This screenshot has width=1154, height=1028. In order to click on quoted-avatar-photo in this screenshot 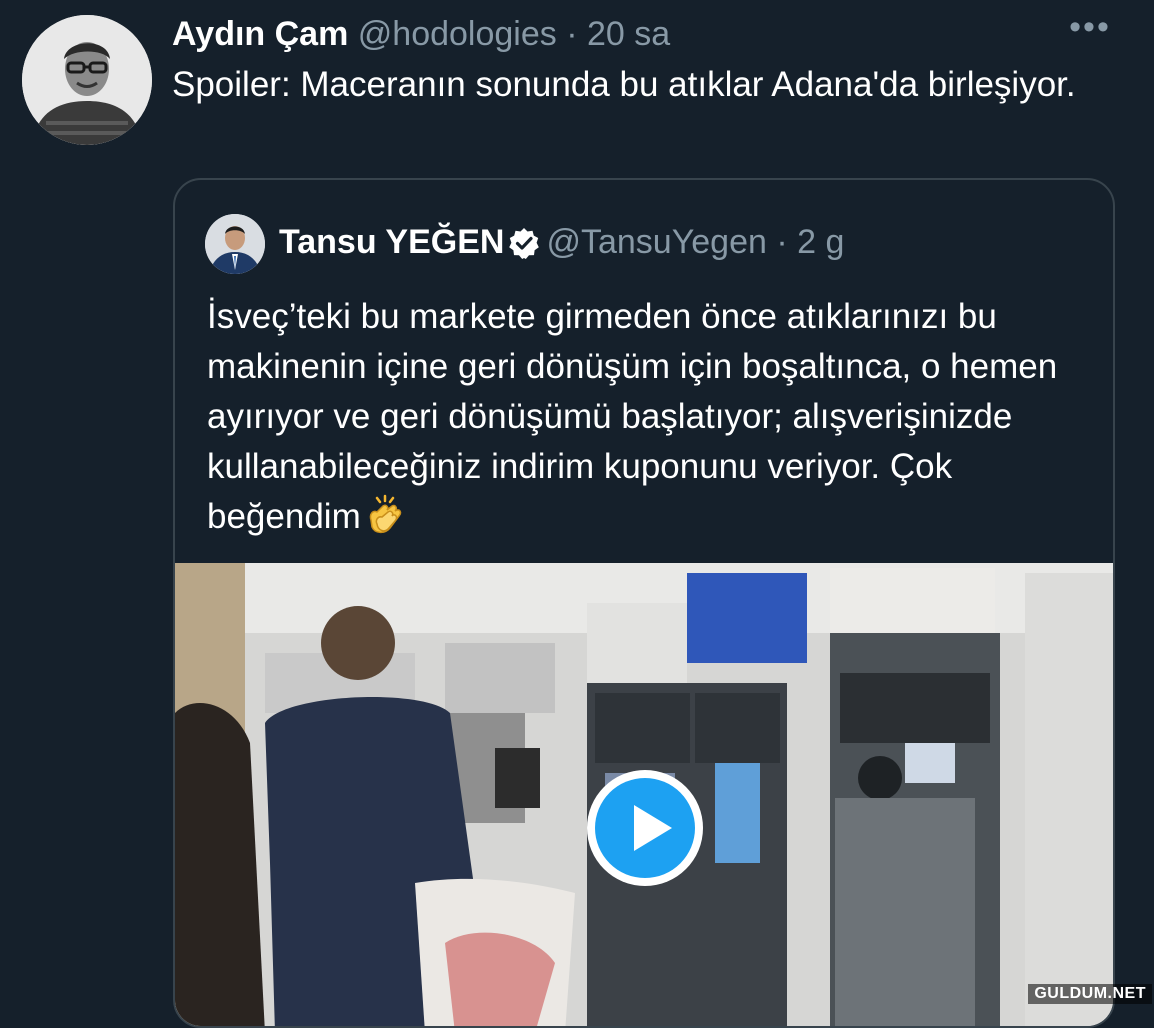, I will do `click(235, 244)`.